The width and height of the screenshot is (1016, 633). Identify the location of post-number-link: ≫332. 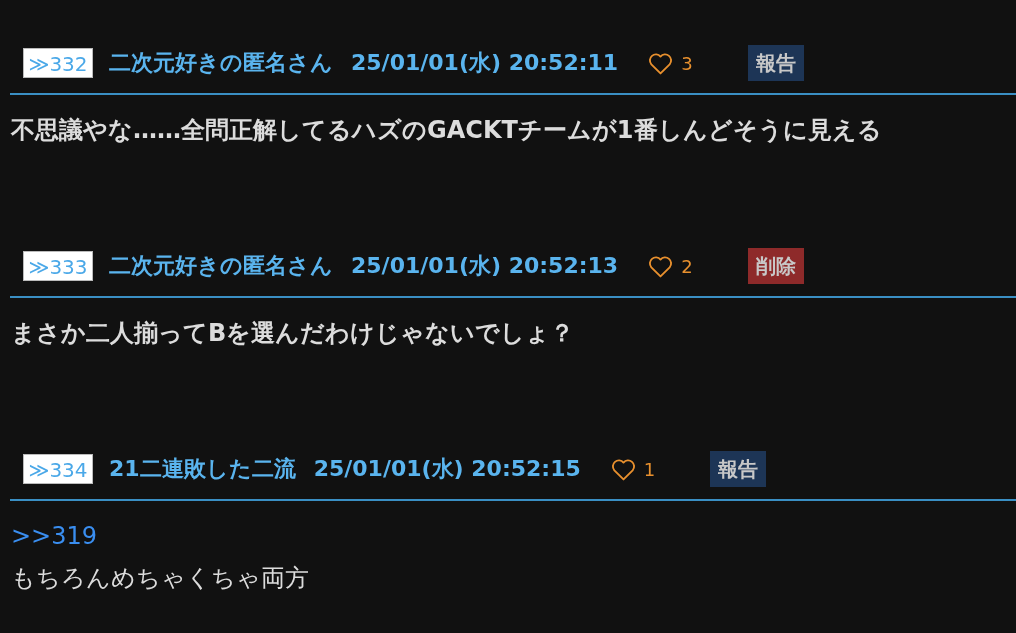
(58, 63).